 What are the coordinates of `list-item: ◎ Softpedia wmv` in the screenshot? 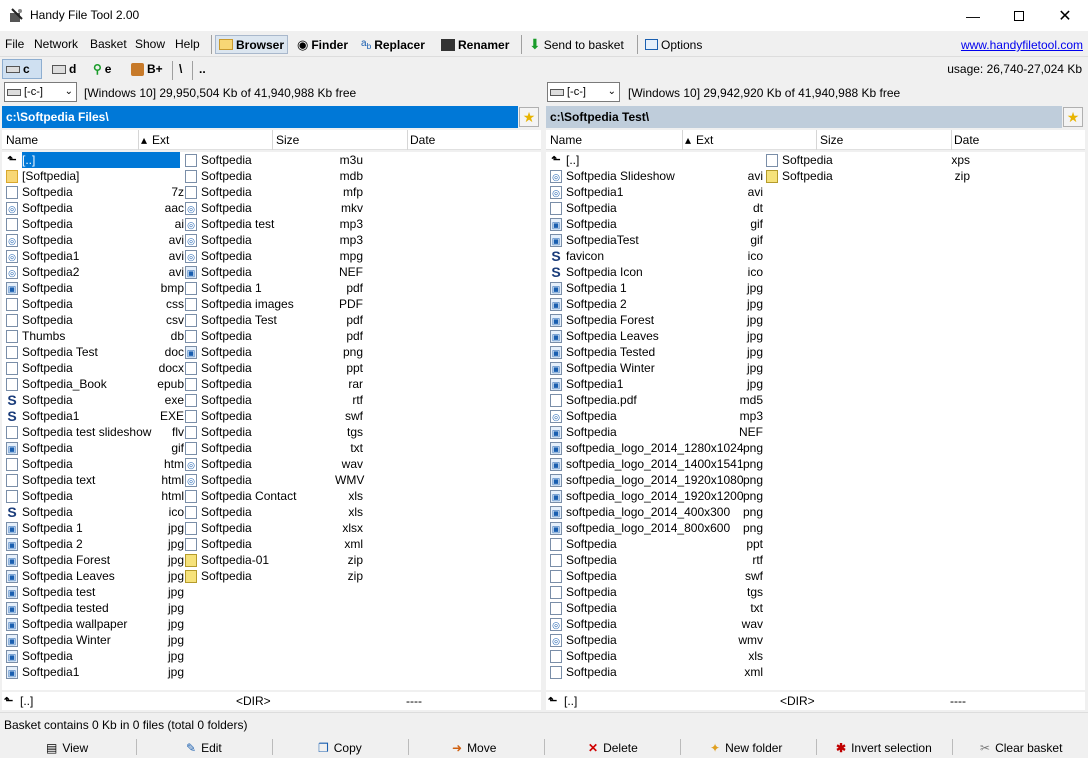 It's located at (657, 640).